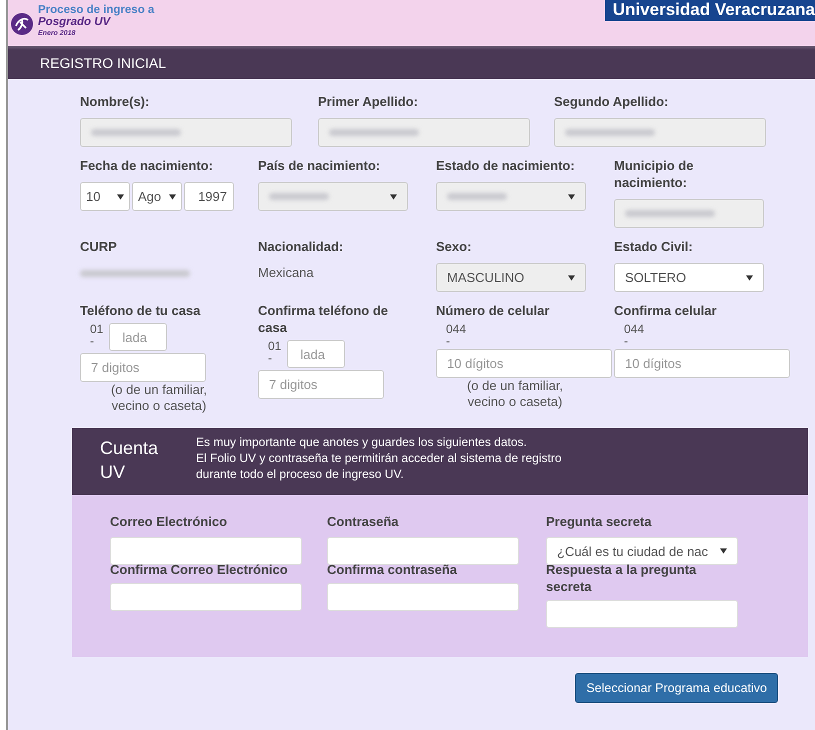  Describe the element at coordinates (301, 246) in the screenshot. I see `field-label: Nacionalidad:` at that location.